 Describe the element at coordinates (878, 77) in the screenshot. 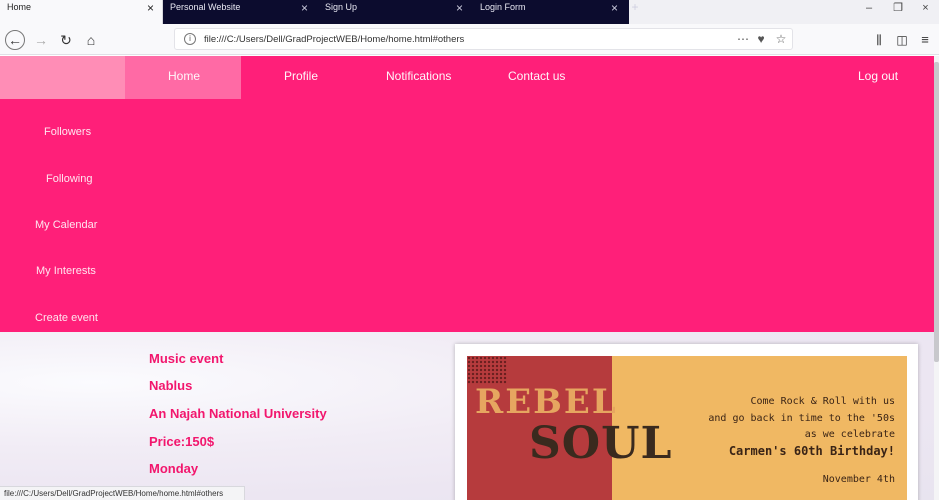

I see `nav-logout: Log out` at that location.